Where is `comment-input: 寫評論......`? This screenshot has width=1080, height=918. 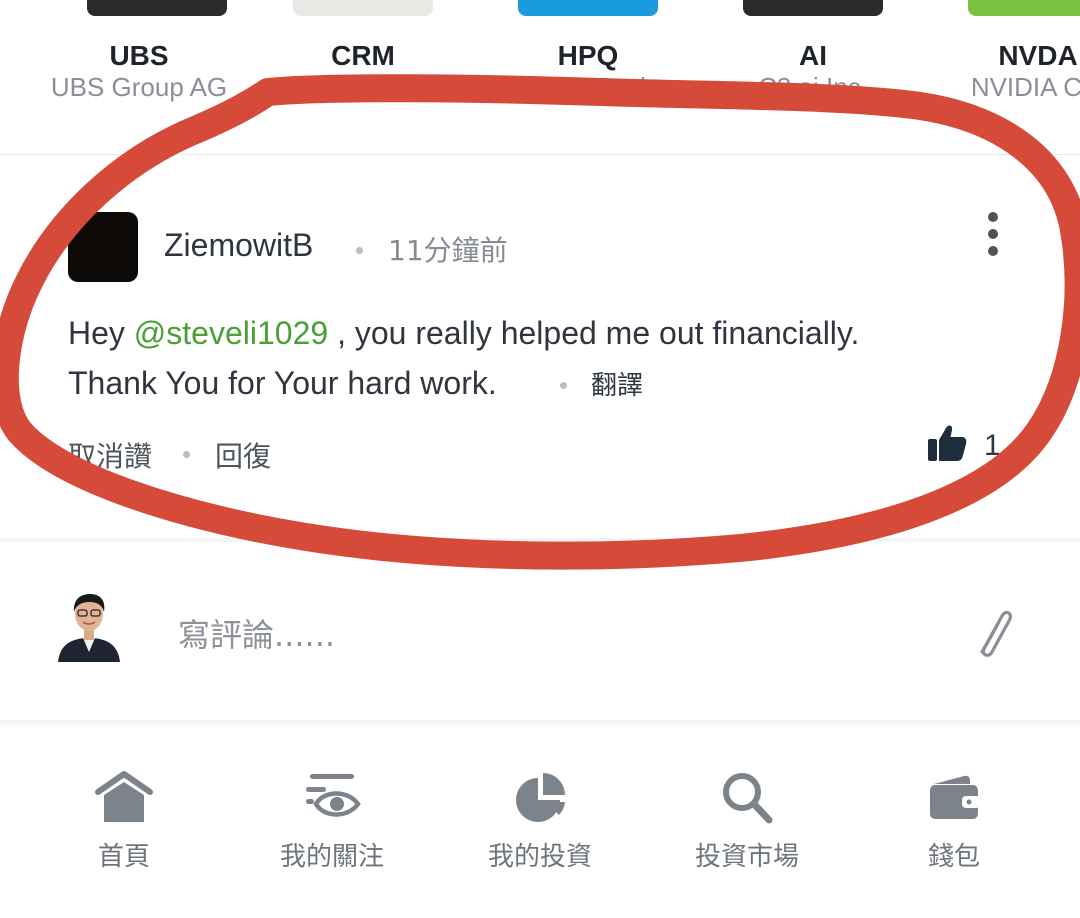
comment-input: 寫評論...... is located at coordinates (256, 633).